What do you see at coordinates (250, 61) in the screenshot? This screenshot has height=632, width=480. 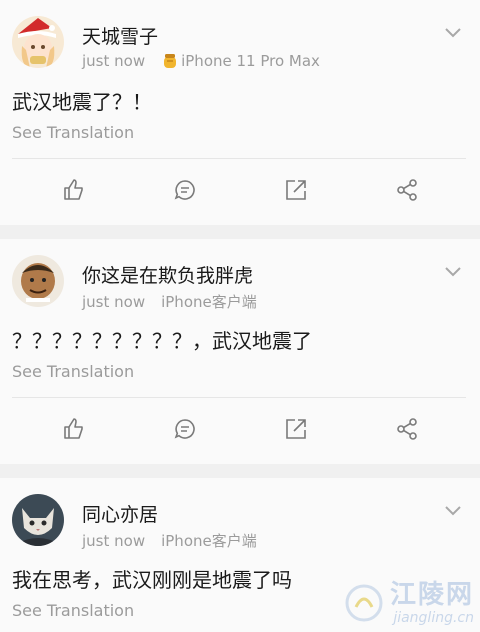 I see `device-name: iPhone 11 Pro Max` at bounding box center [250, 61].